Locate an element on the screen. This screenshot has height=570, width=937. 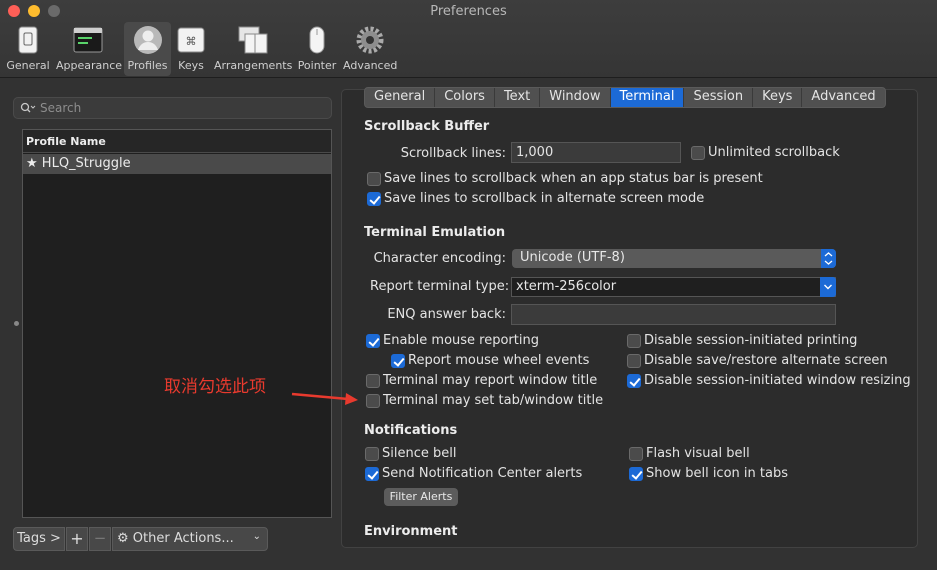
add-profile-button: + is located at coordinates (77, 539).